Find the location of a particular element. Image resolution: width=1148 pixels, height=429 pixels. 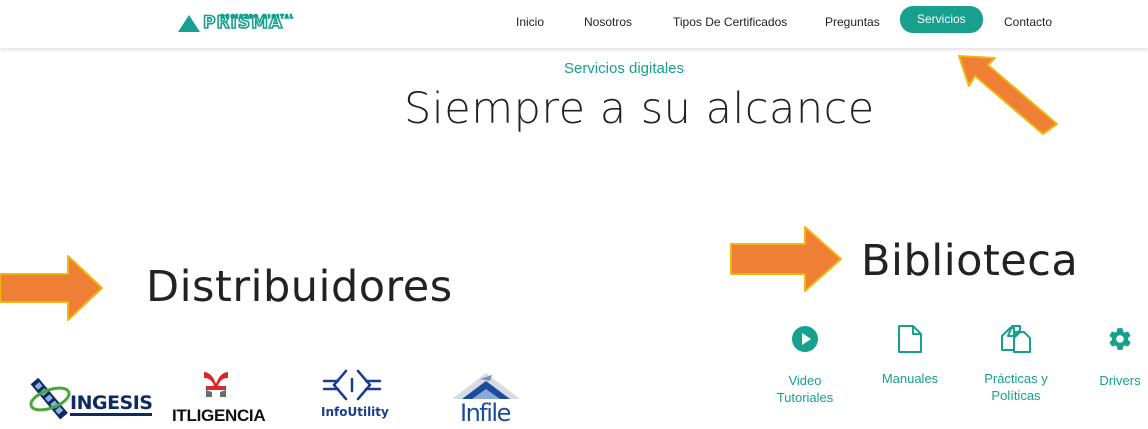

itligencia-name: ITLIGENCIA is located at coordinates (219, 415).